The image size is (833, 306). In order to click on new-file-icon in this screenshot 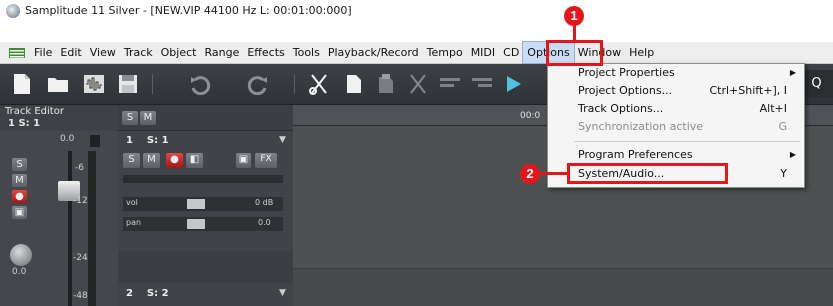, I will do `click(22, 84)`.